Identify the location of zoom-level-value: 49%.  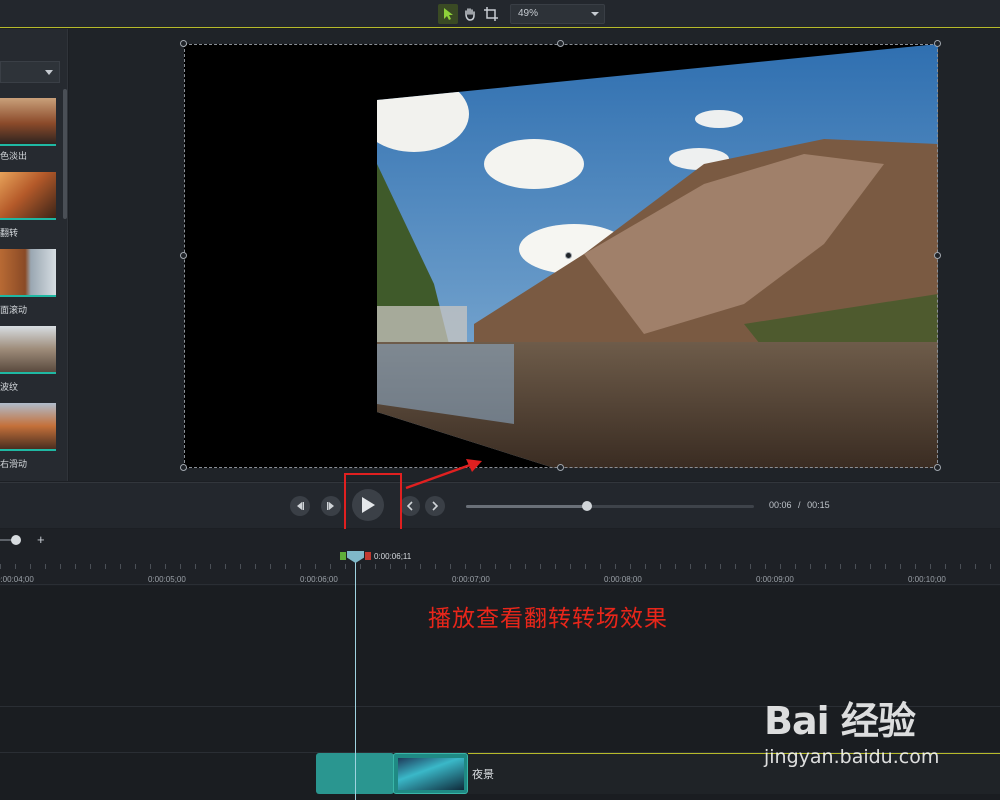
(528, 13).